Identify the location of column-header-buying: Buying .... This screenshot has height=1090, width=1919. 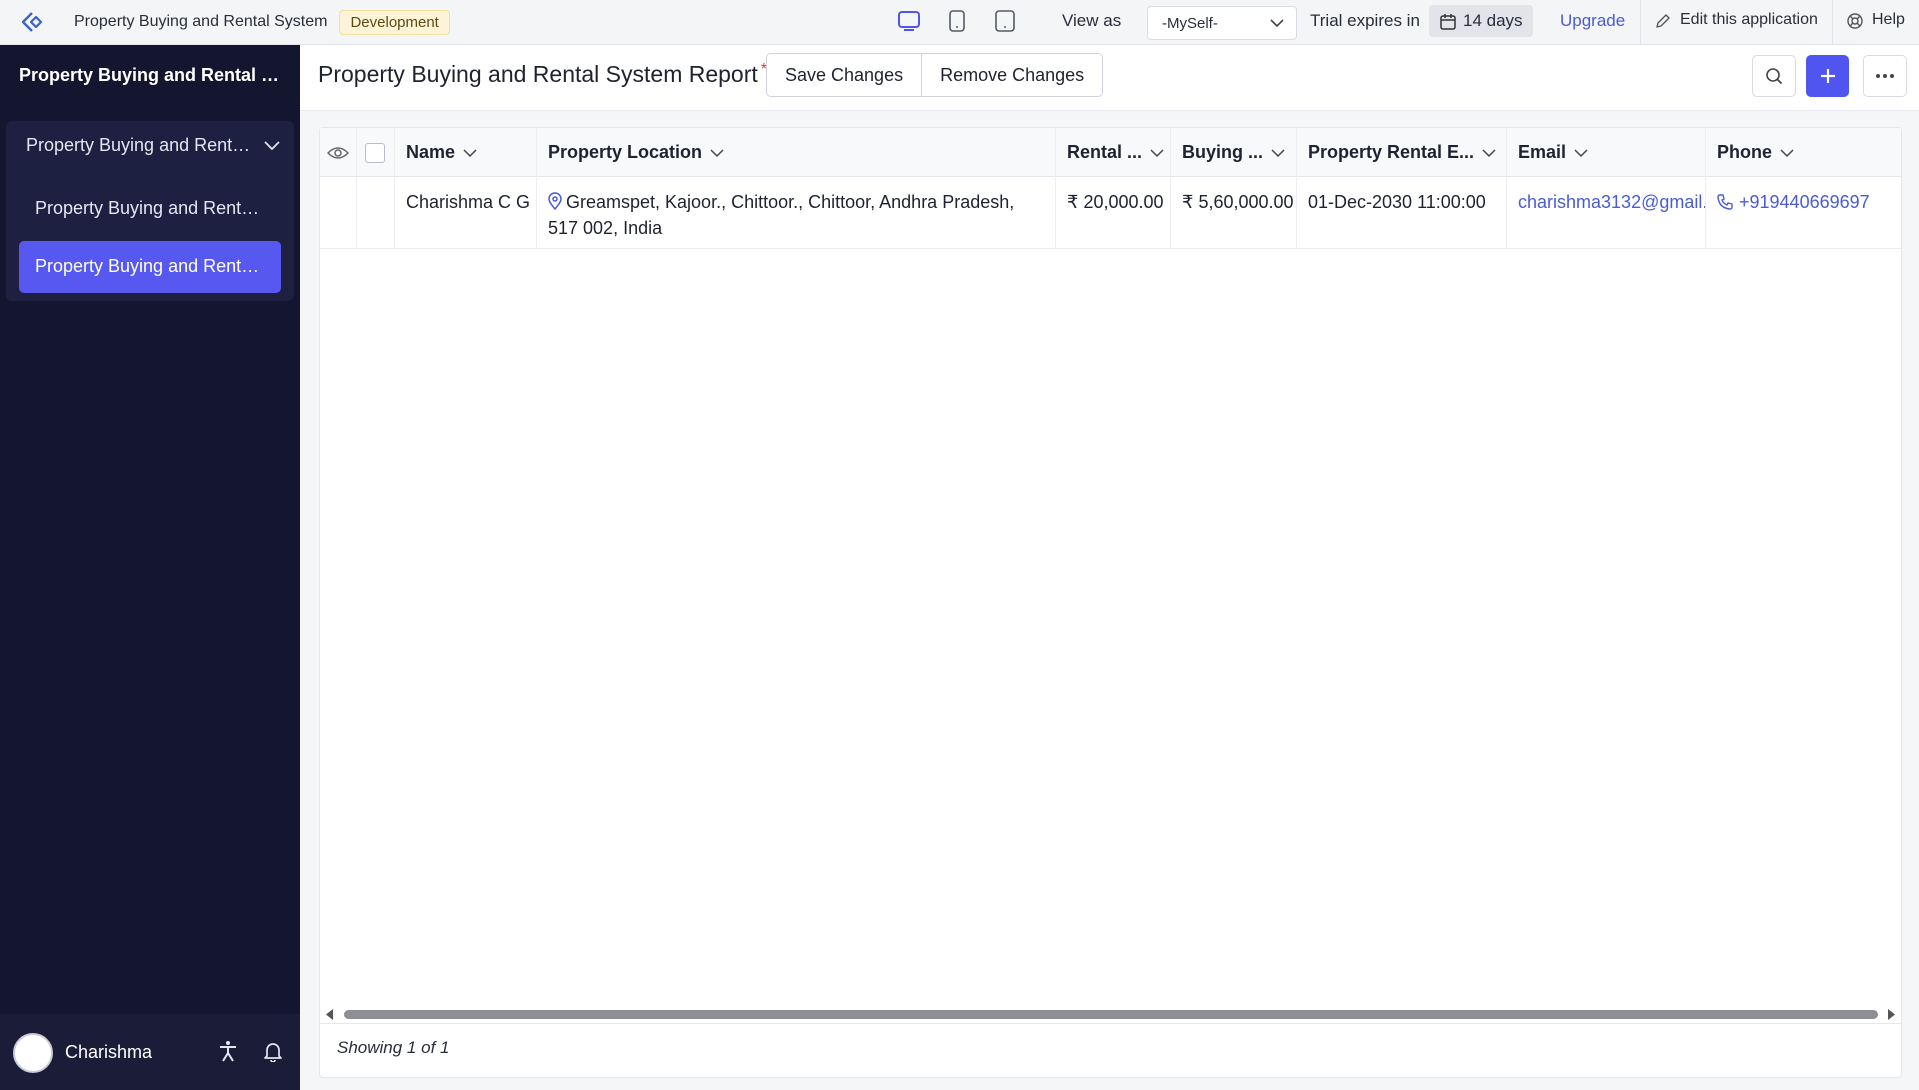
(1233, 152).